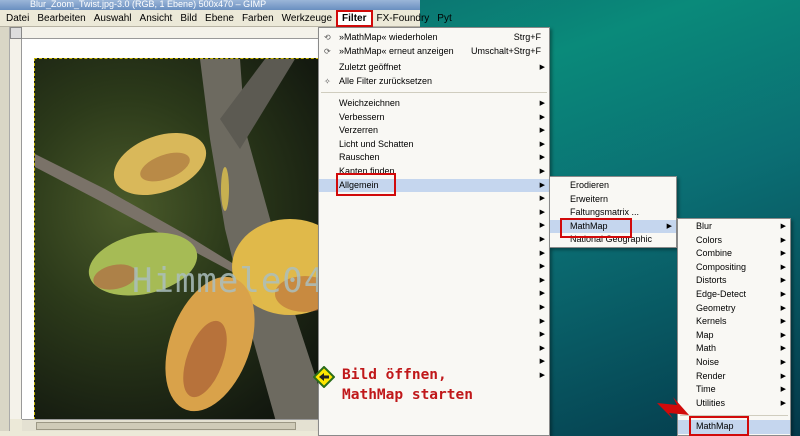 This screenshot has width=800, height=436. I want to click on annotation-text: Bild öffnen, MathMap starten, so click(407, 385).